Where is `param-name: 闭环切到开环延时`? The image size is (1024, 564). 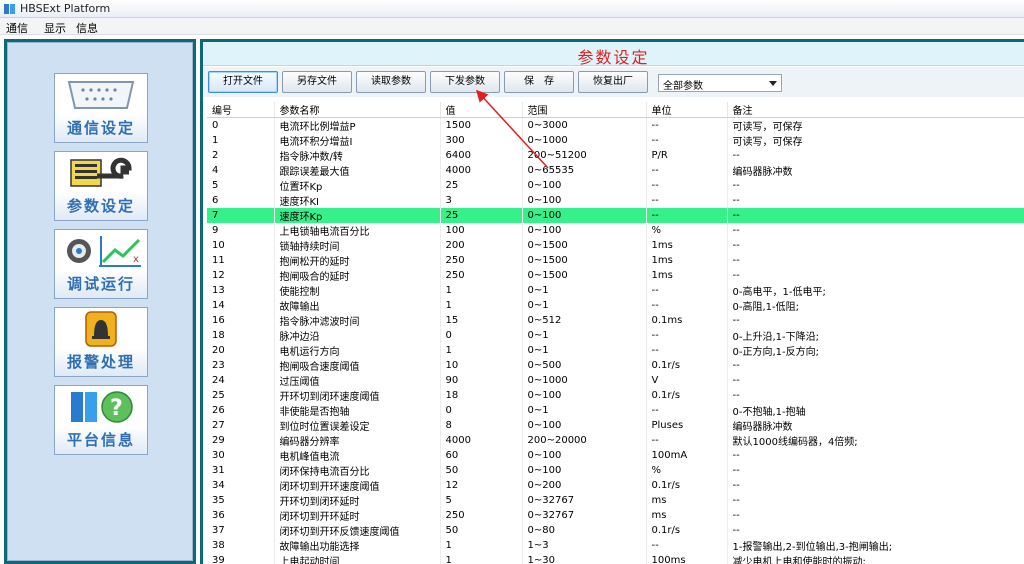 param-name: 闭环切到开环延时 is located at coordinates (357, 515).